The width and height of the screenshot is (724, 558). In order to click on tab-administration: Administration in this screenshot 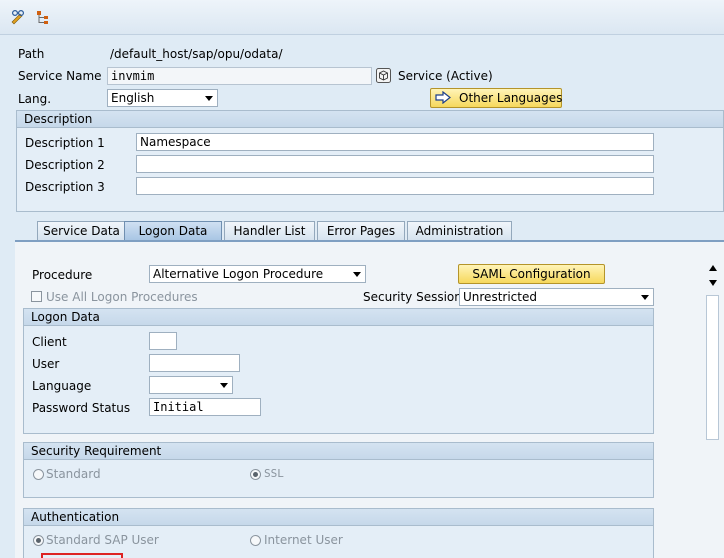, I will do `click(459, 230)`.